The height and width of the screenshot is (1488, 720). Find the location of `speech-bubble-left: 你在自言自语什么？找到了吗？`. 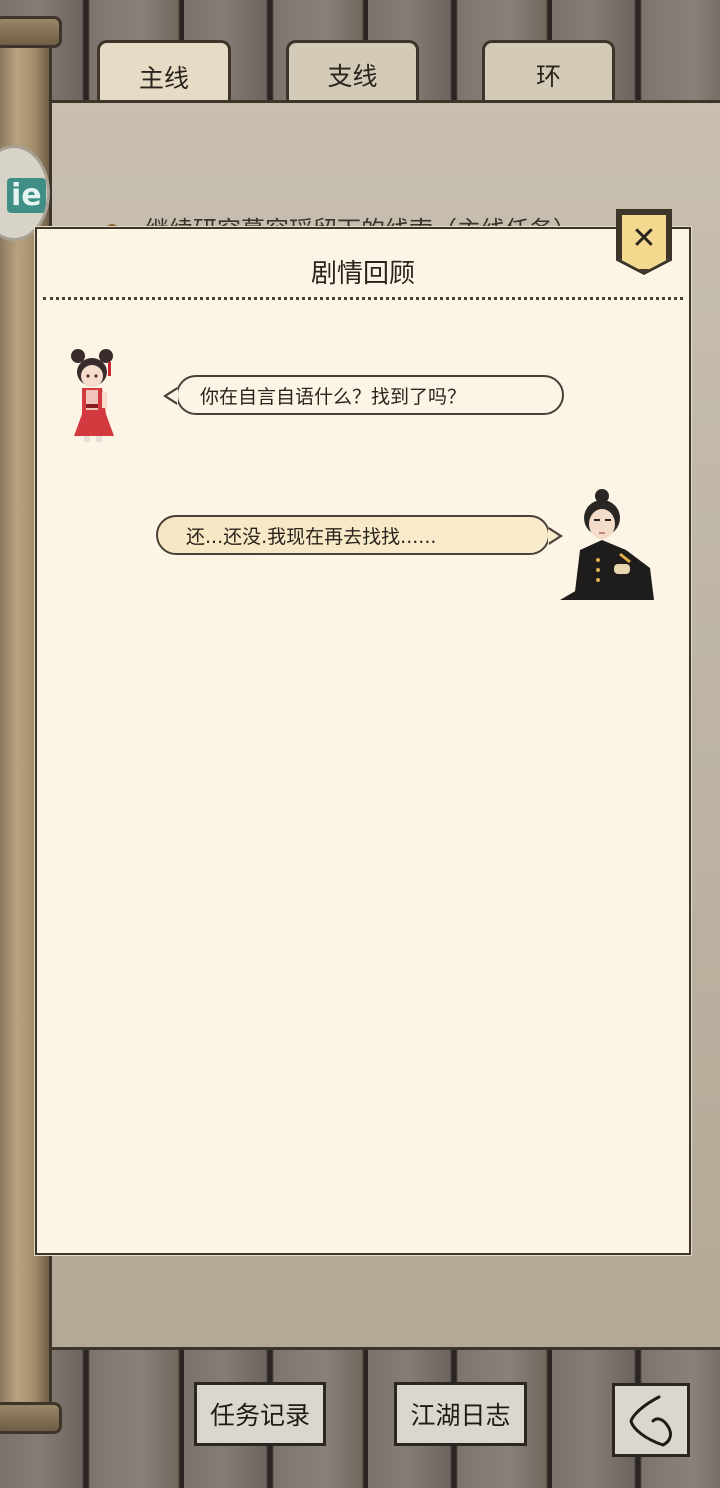

speech-bubble-left: 你在自言自语什么？找到了吗？ is located at coordinates (363, 395).